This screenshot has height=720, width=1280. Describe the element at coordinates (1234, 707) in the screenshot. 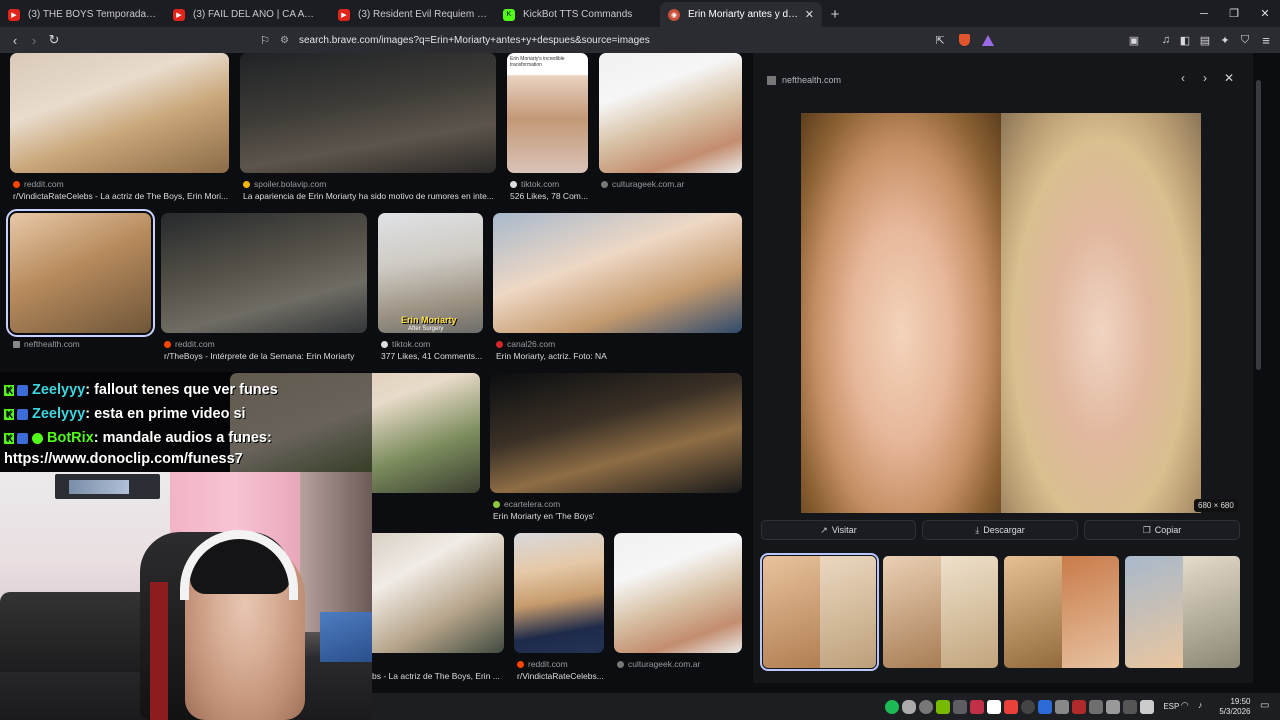

I see `clock: 19:50 5/3/2026` at that location.